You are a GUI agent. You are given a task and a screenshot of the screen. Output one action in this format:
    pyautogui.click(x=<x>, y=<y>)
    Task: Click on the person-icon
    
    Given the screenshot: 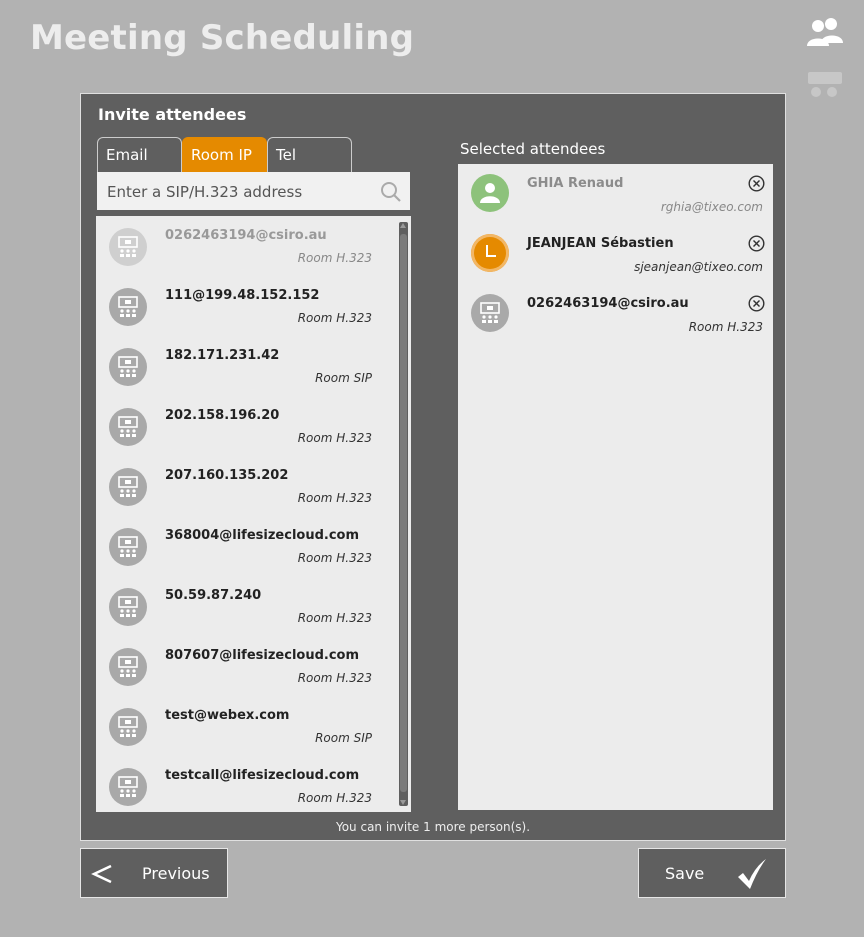 What is the action you would take?
    pyautogui.click(x=490, y=193)
    